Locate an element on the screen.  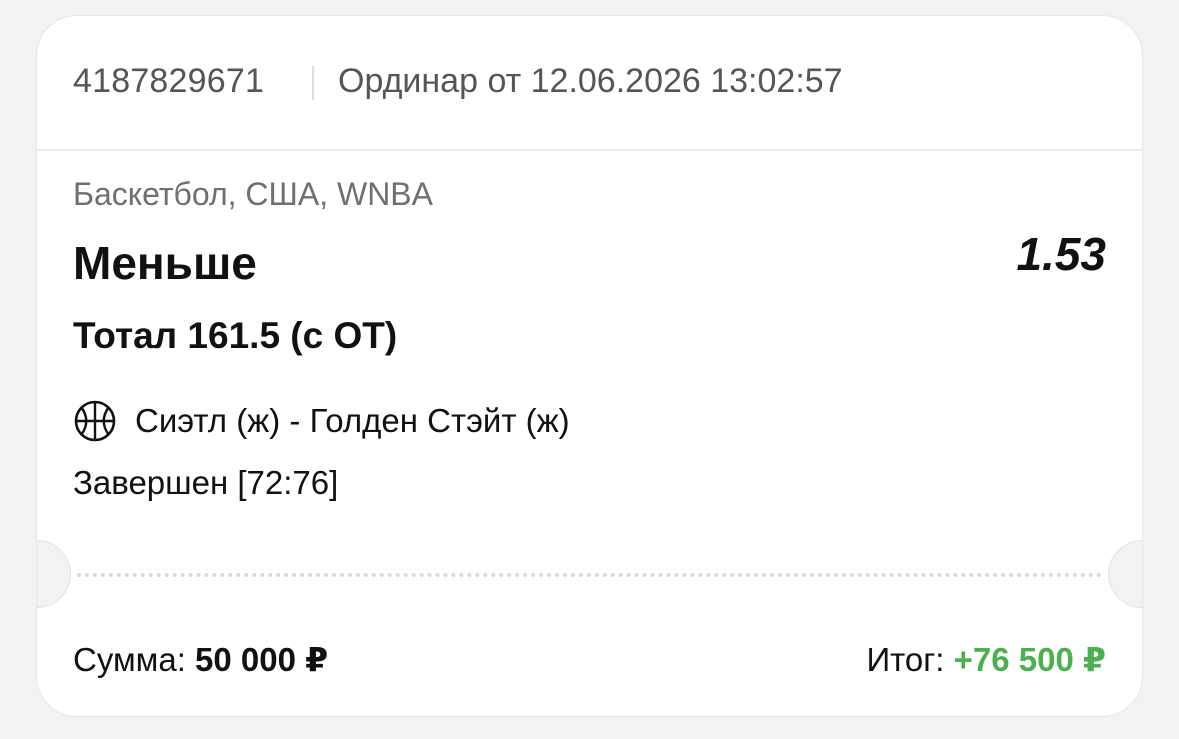
match-name: Сиэтл (ж) - Голден Стэйт (ж) is located at coordinates (352, 420).